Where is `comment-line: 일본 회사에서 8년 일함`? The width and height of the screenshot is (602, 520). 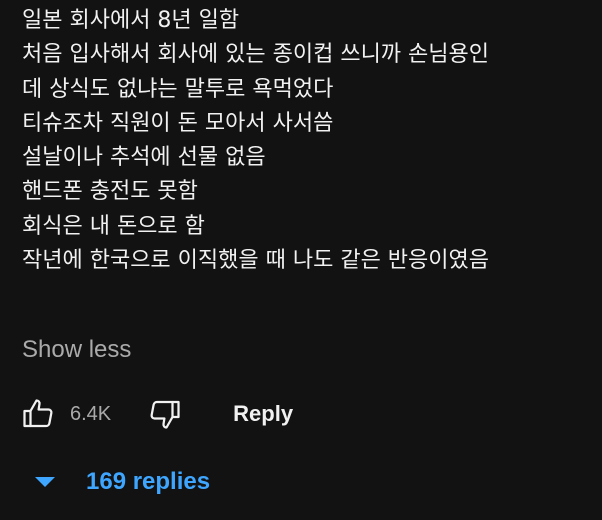 comment-line: 일본 회사에서 8년 일함 is located at coordinates (131, 20).